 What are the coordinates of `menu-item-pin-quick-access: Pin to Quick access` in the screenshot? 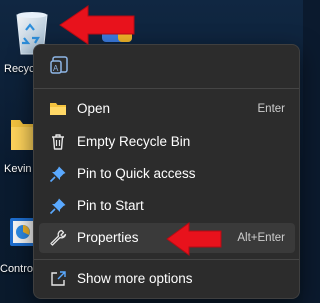 It's located at (167, 174).